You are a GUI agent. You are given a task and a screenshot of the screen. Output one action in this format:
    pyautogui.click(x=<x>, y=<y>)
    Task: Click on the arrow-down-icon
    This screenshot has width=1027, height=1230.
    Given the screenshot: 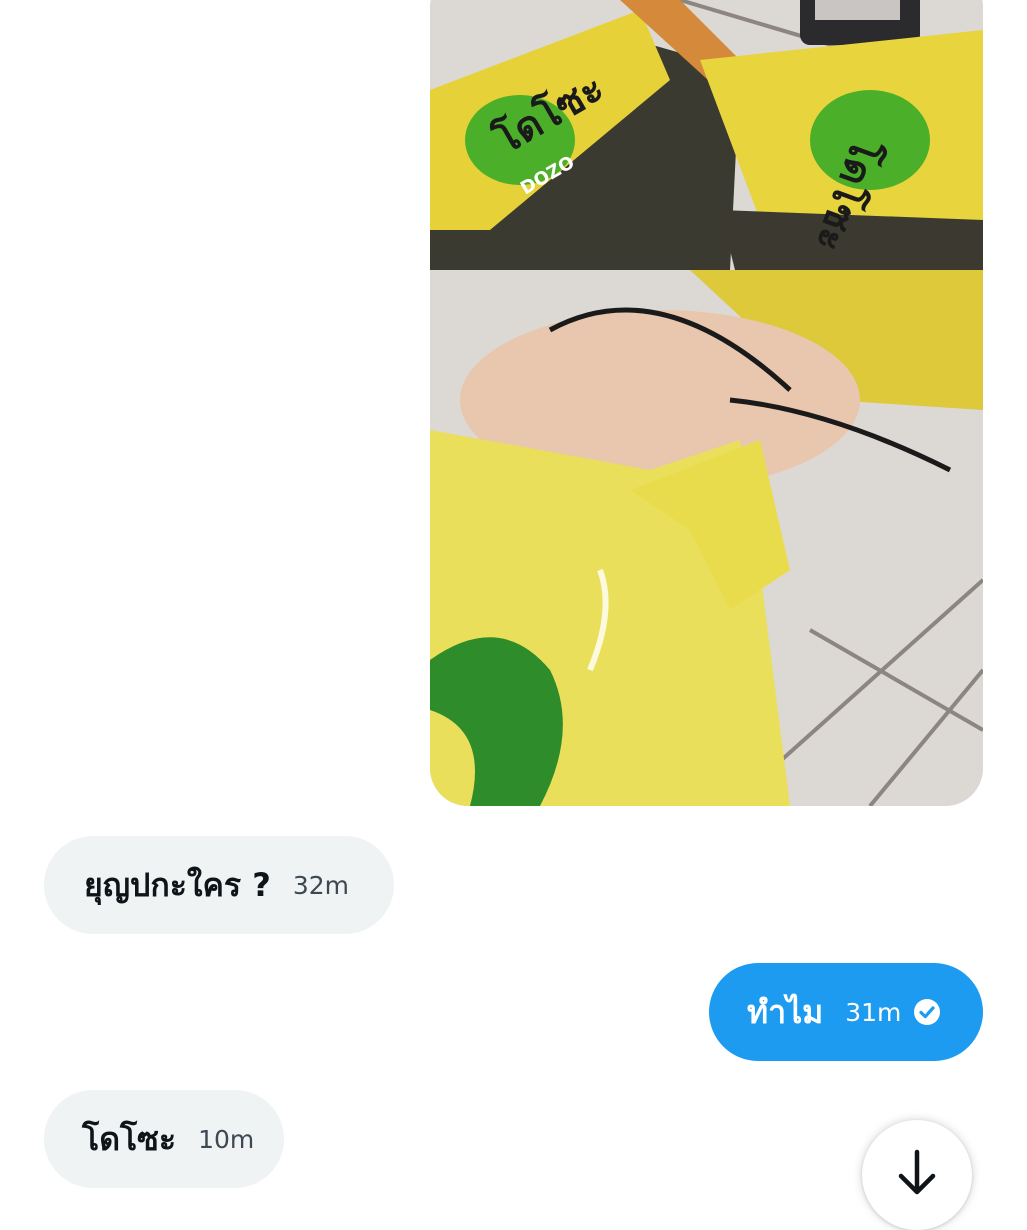 What is the action you would take?
    pyautogui.click(x=917, y=1175)
    